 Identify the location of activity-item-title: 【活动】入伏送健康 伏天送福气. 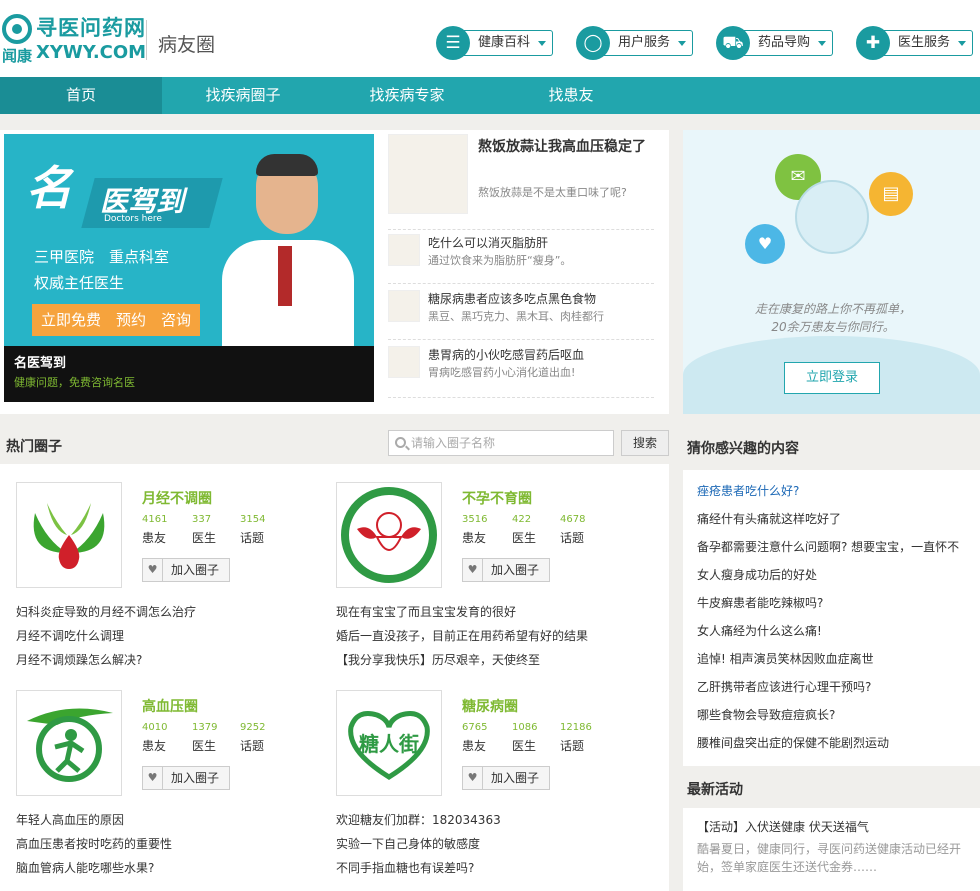
(783, 826).